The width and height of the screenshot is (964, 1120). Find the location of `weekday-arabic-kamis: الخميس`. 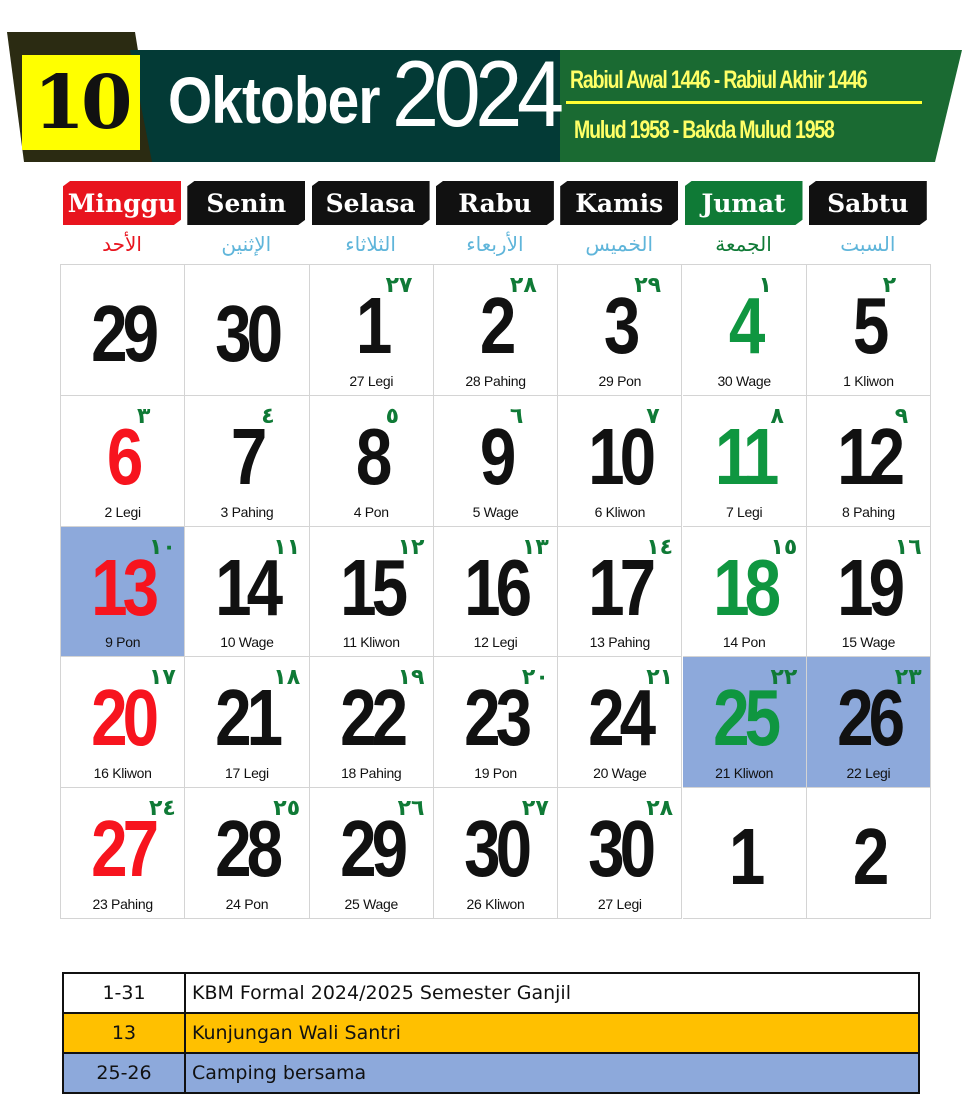

weekday-arabic-kamis: الخميس is located at coordinates (619, 244).